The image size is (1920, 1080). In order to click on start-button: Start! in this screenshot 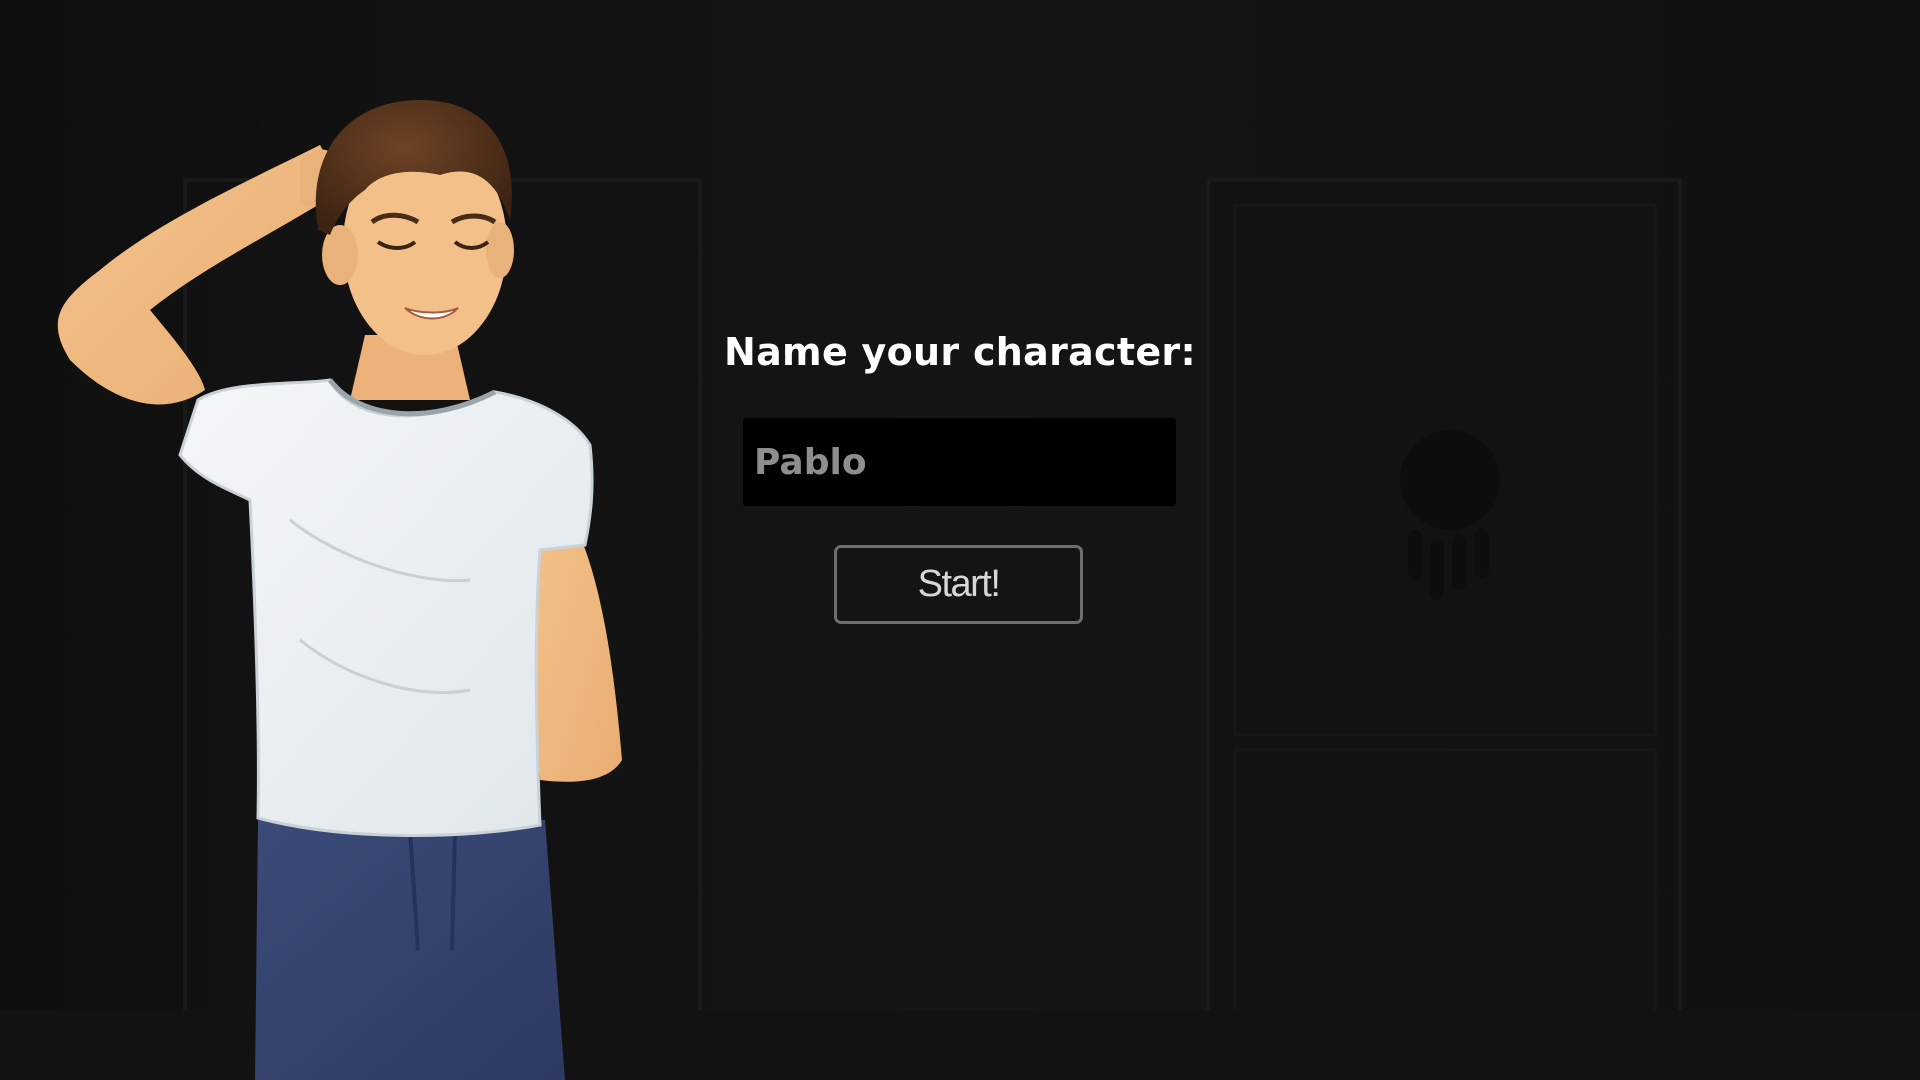, I will do `click(958, 584)`.